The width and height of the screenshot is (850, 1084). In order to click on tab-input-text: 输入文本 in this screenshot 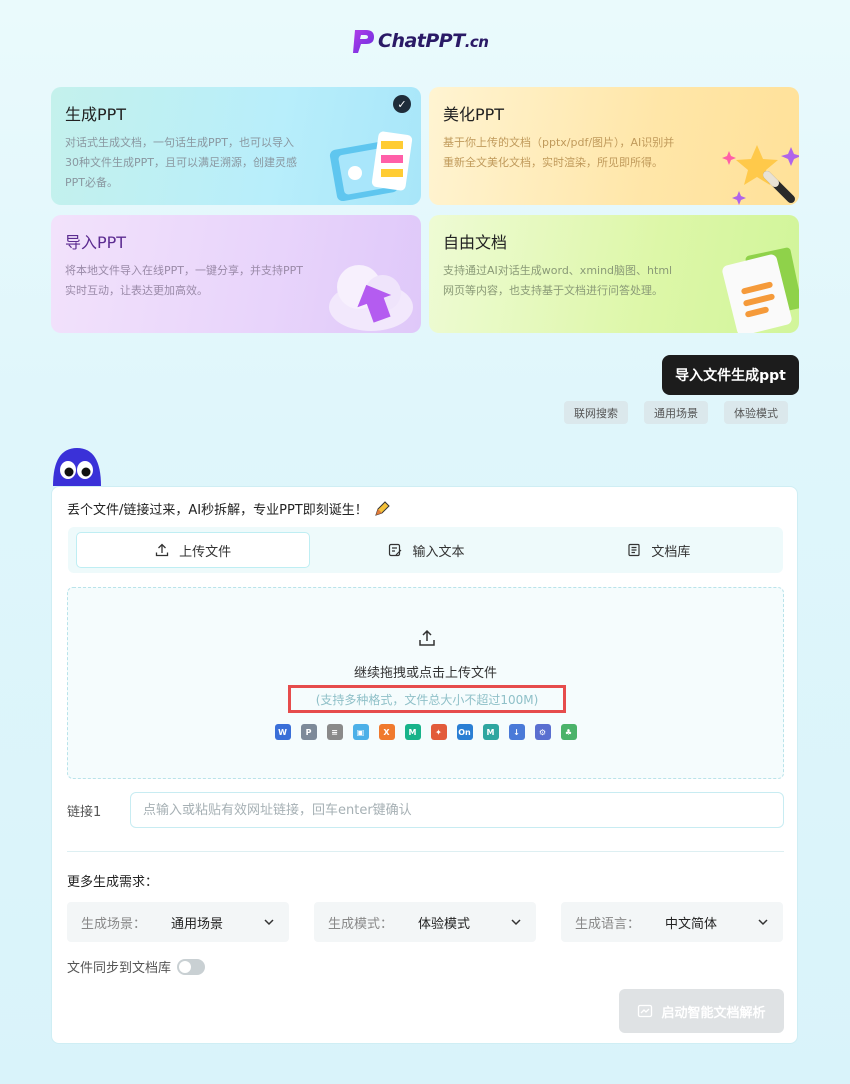, I will do `click(426, 550)`.